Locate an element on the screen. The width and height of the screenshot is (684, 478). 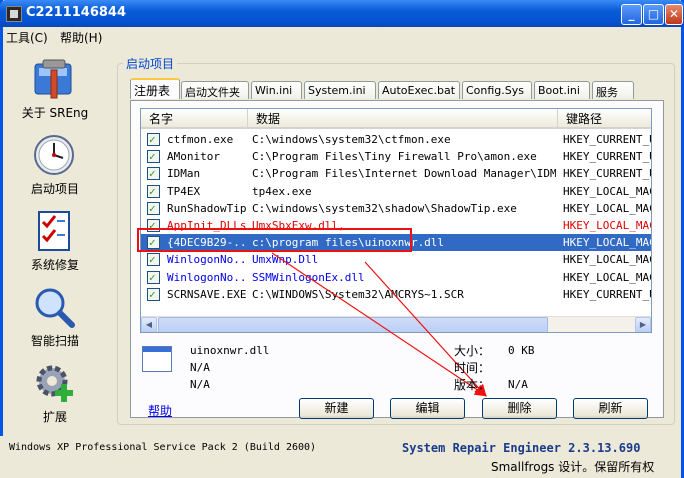
close-button: ✕ is located at coordinates (674, 14).